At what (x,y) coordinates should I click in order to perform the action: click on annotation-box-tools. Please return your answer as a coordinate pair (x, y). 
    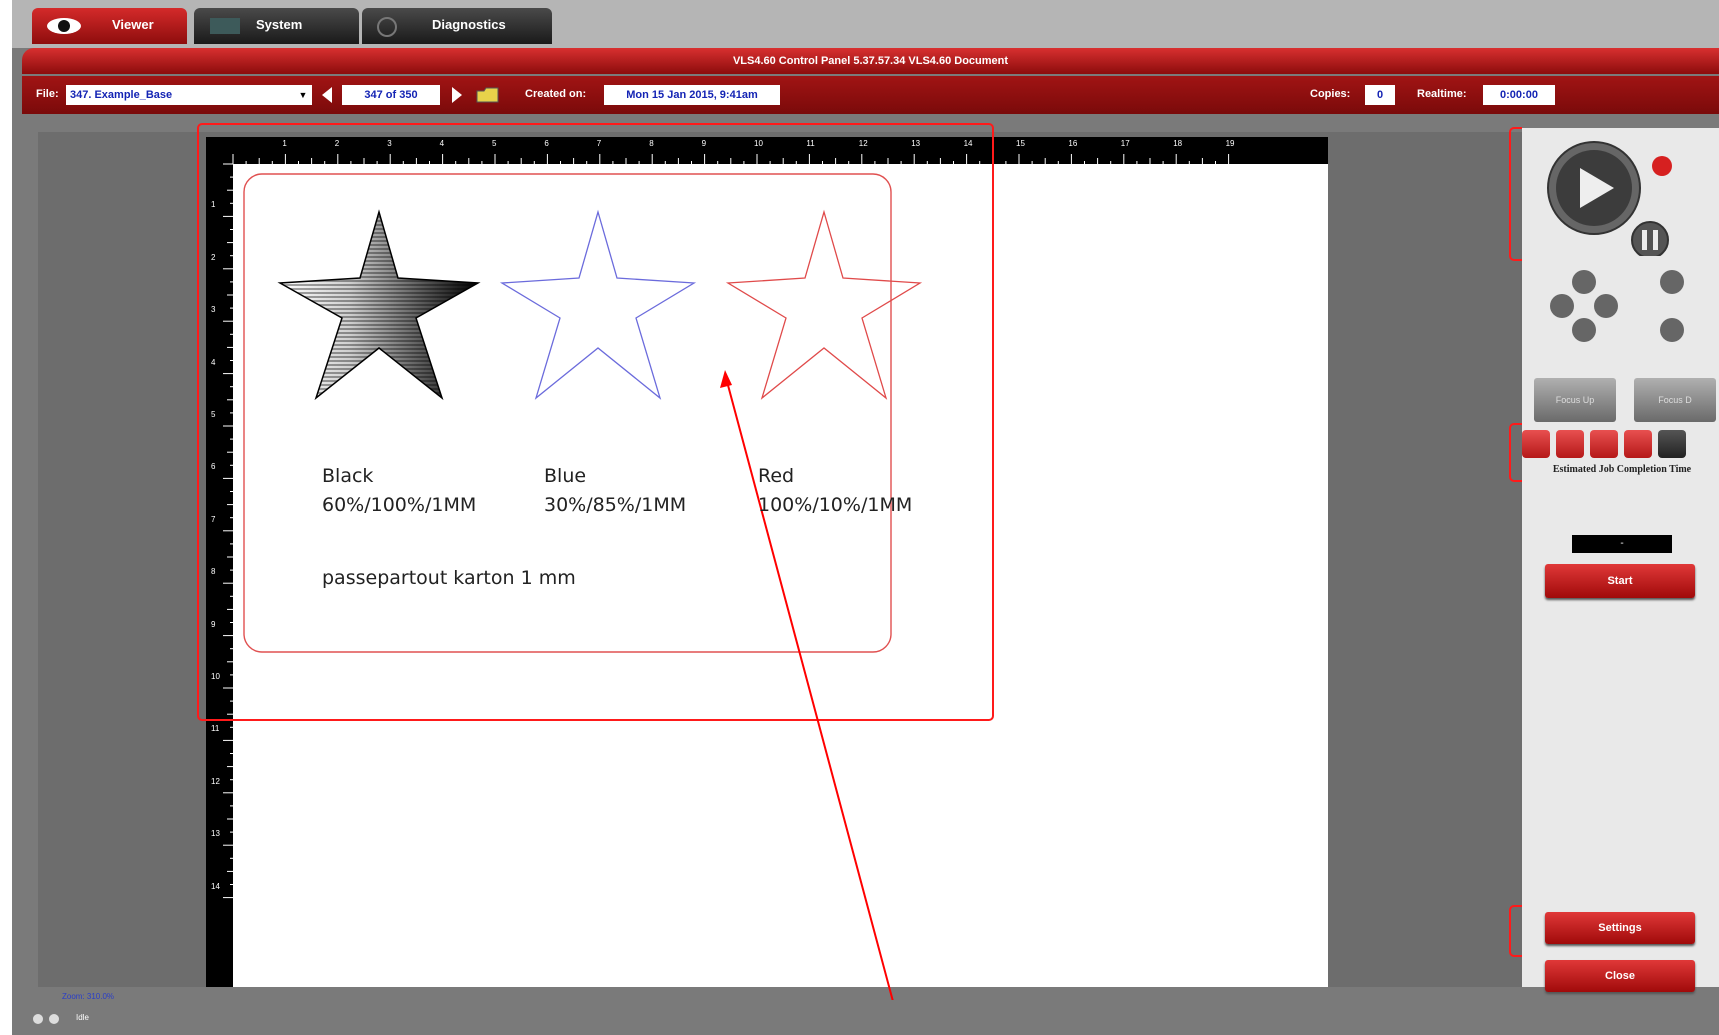
    Looking at the image, I should click on (1515, 452).